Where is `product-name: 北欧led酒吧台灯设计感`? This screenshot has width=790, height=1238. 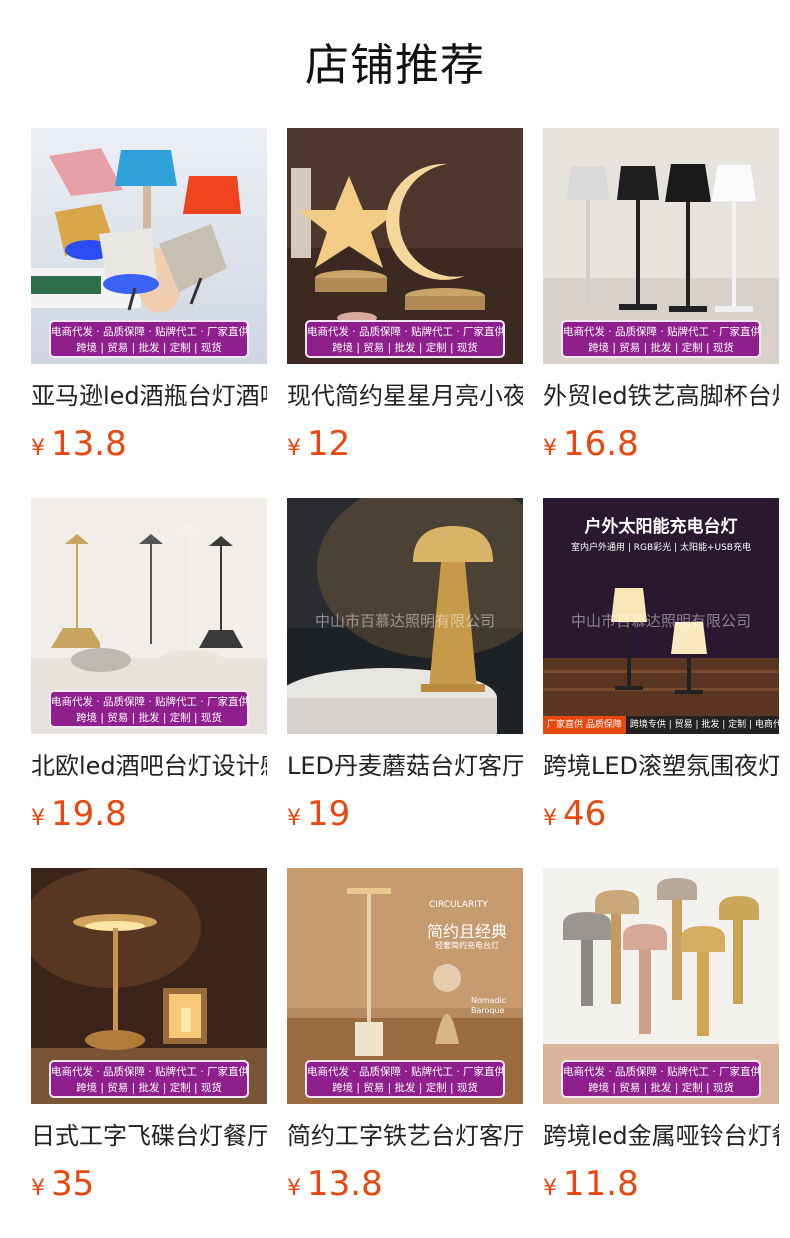 product-name: 北欧led酒吧台灯设计感 is located at coordinates (149, 766).